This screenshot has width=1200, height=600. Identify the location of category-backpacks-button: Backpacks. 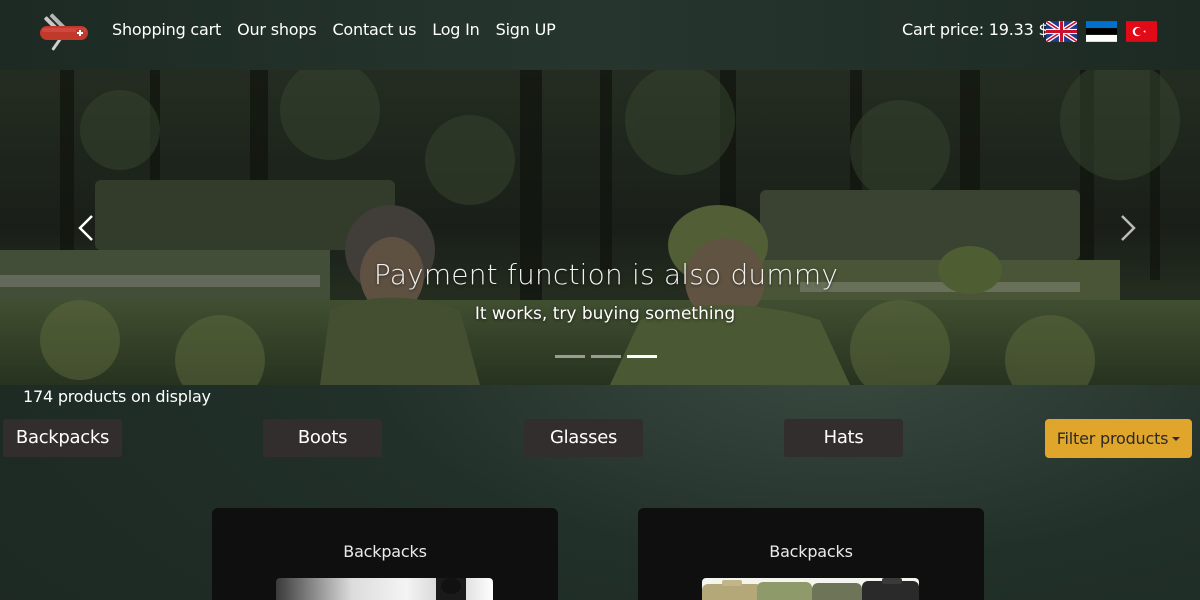
(62, 438).